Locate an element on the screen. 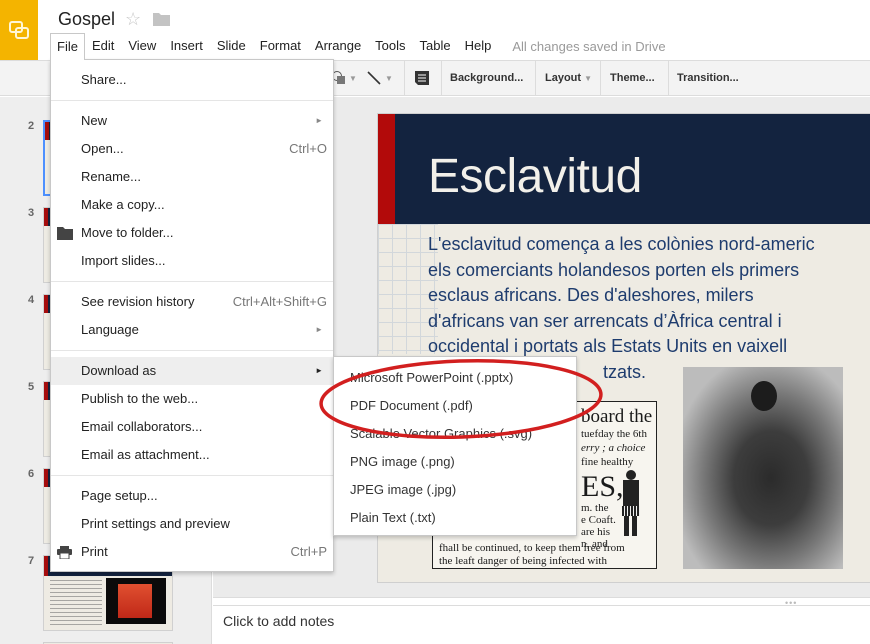 The image size is (870, 644). slide-number: 2 is located at coordinates (31, 126).